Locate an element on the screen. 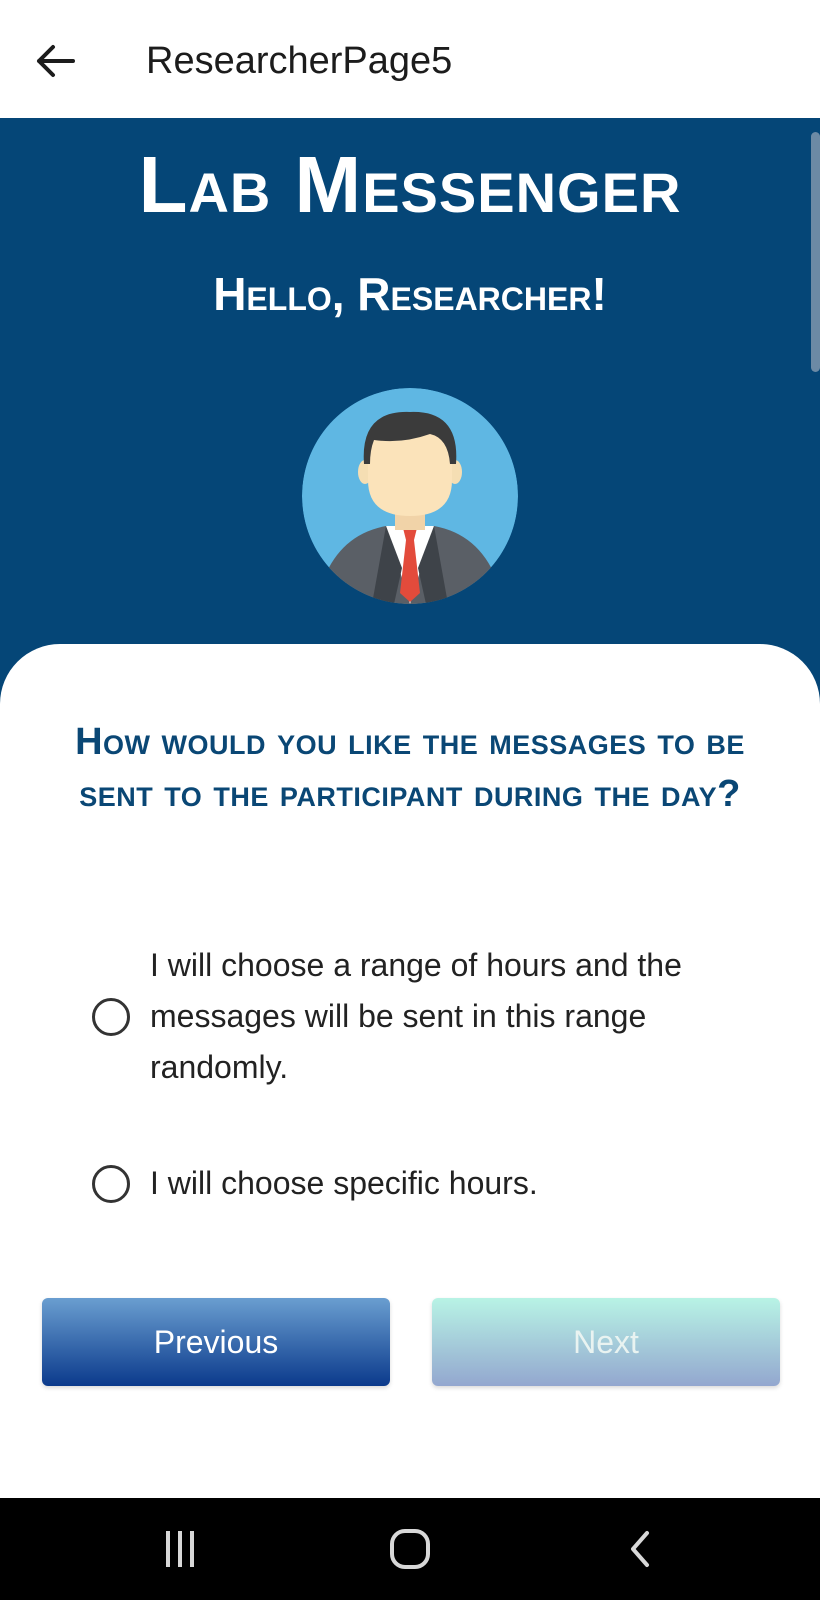  system-back-button is located at coordinates (640, 1549).